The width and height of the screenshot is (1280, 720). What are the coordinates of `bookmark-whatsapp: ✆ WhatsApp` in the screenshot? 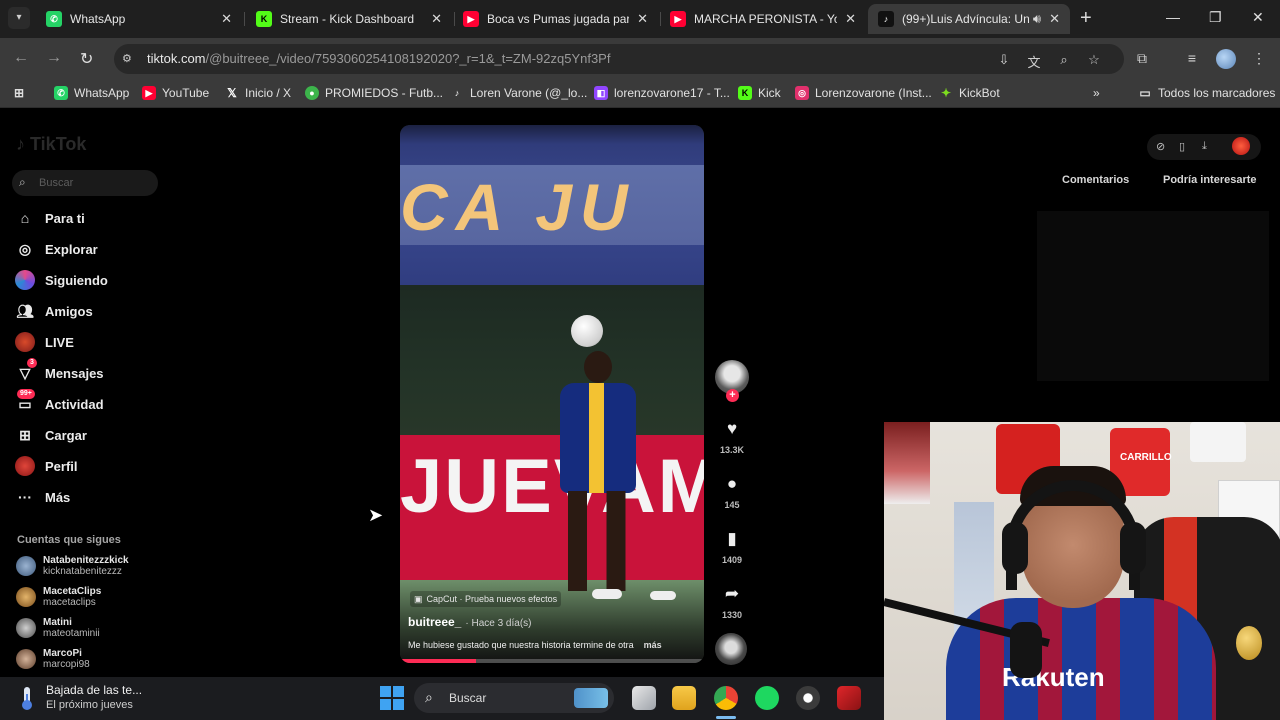 It's located at (91, 93).